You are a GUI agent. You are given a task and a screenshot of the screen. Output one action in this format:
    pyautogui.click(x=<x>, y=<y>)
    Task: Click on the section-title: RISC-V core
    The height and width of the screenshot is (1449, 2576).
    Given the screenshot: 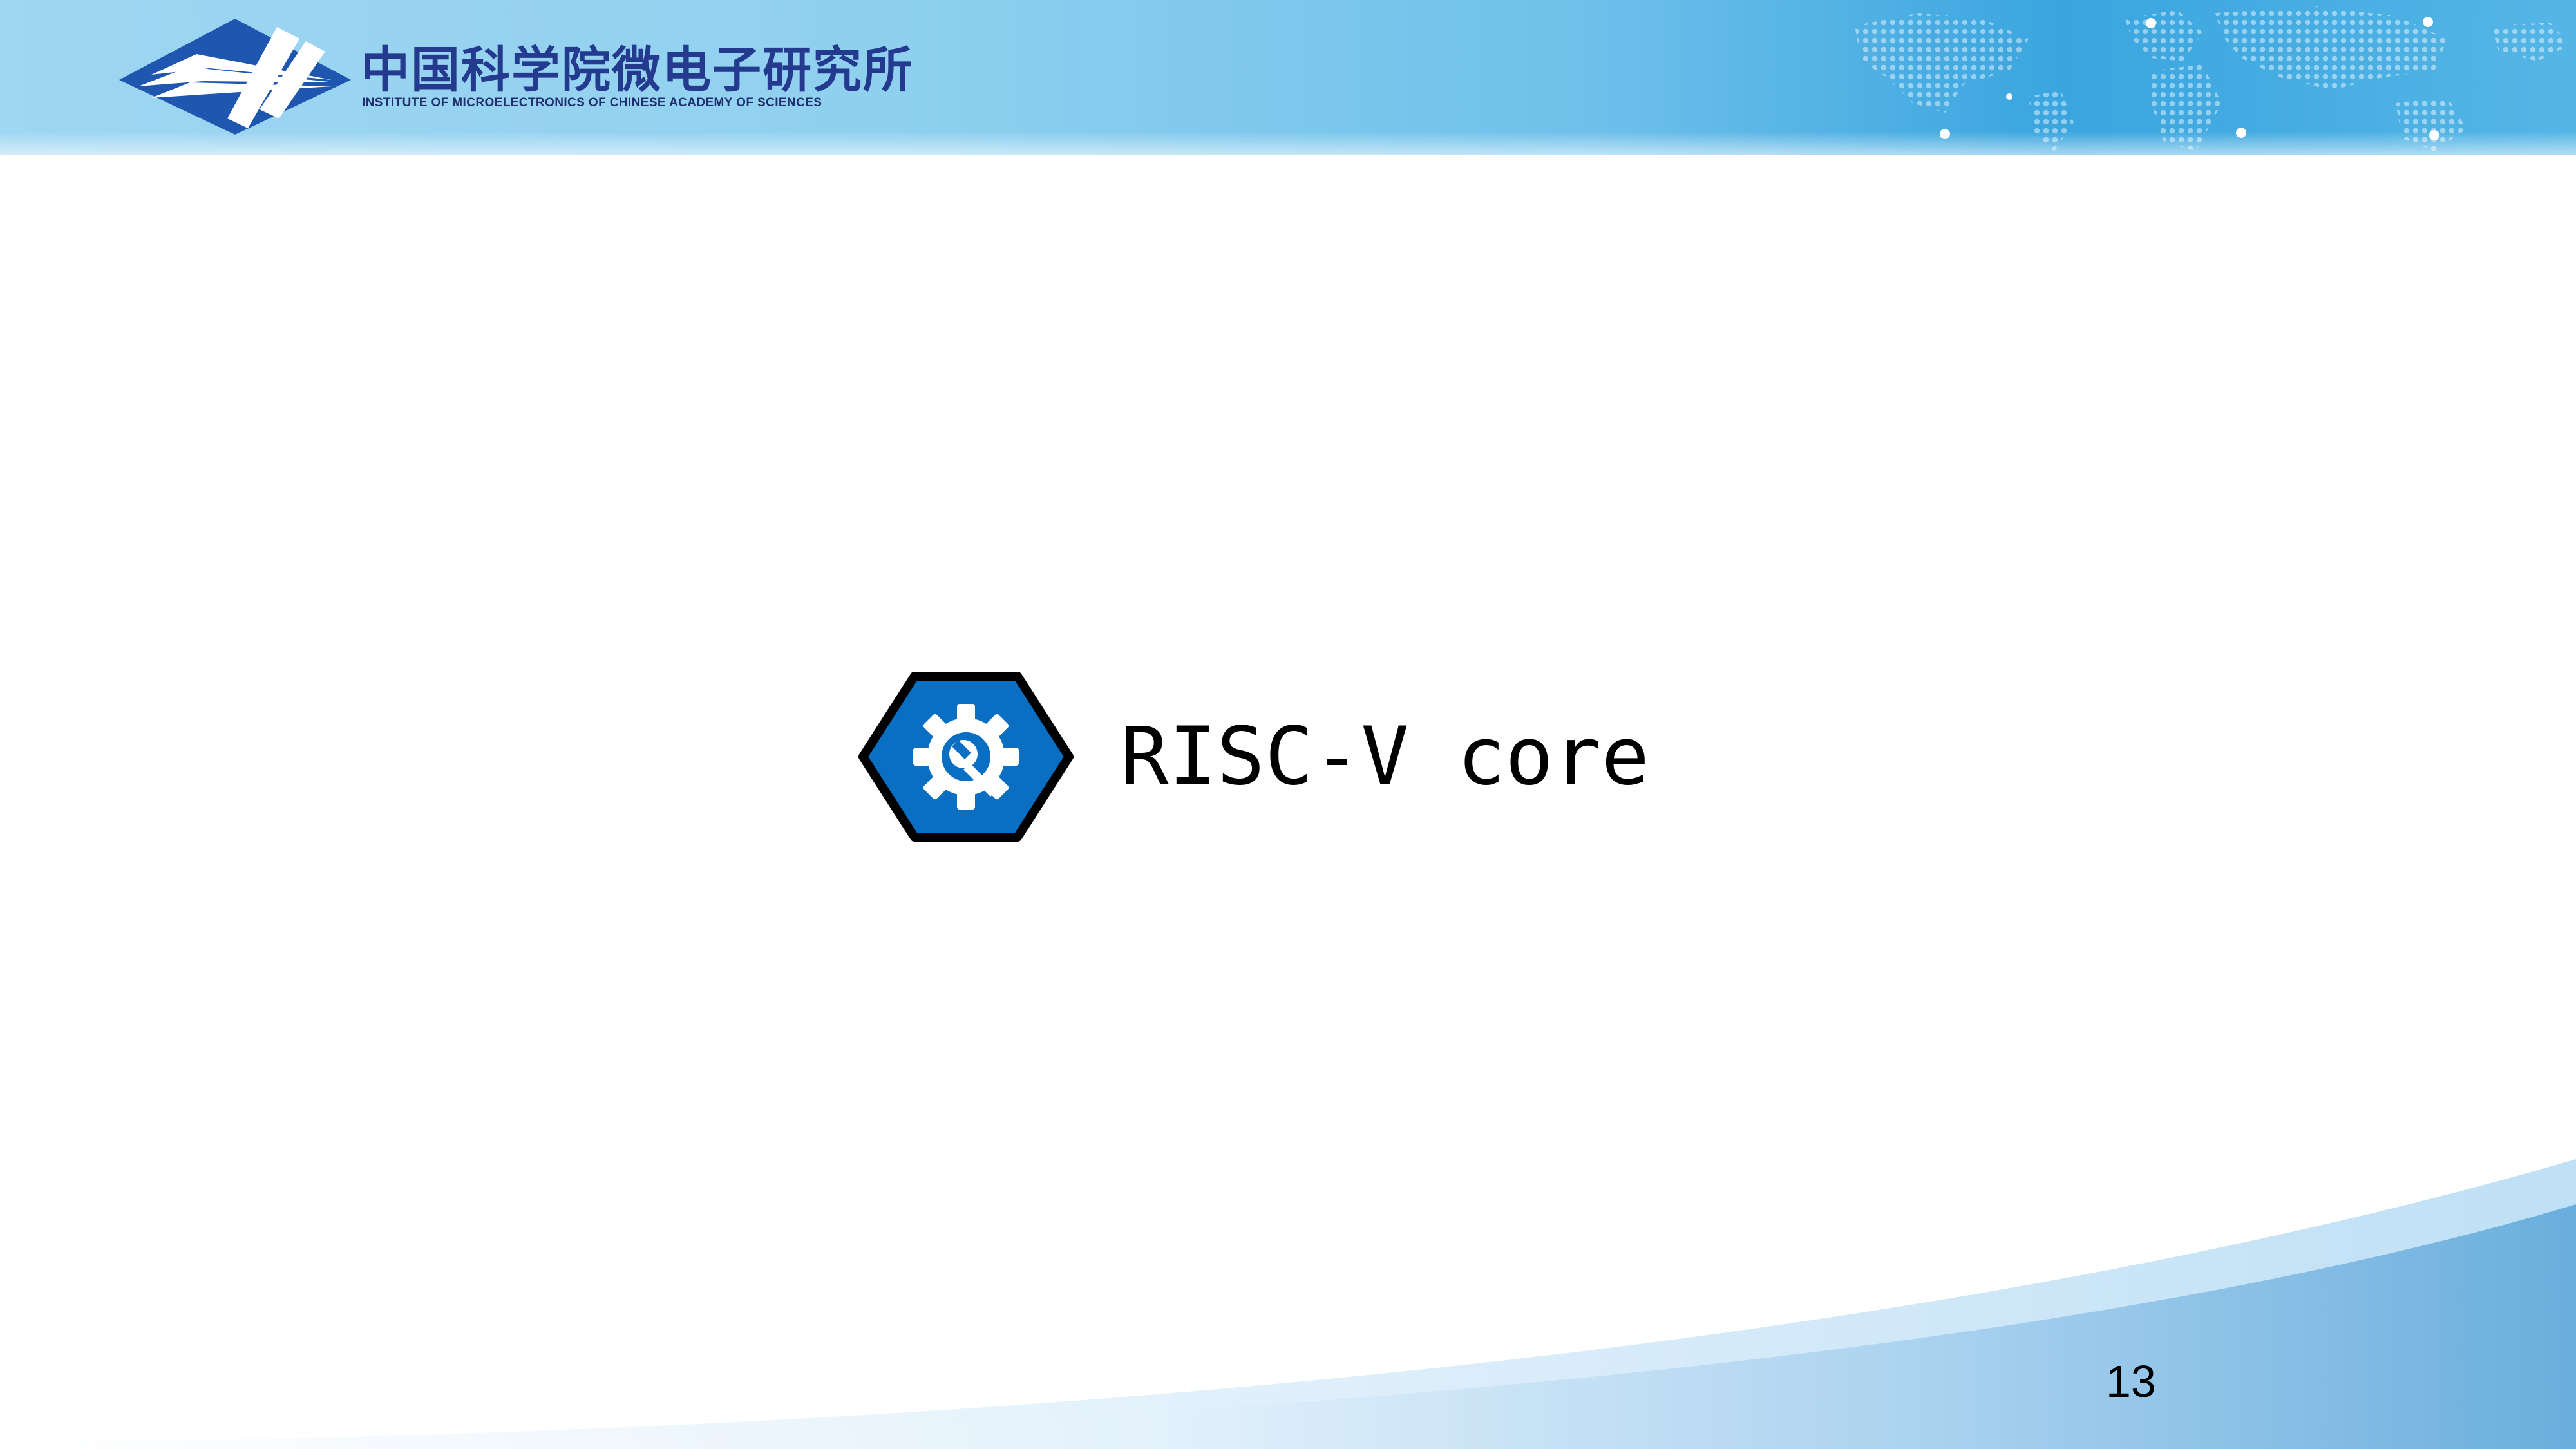 What is the action you would take?
    pyautogui.click(x=1385, y=756)
    